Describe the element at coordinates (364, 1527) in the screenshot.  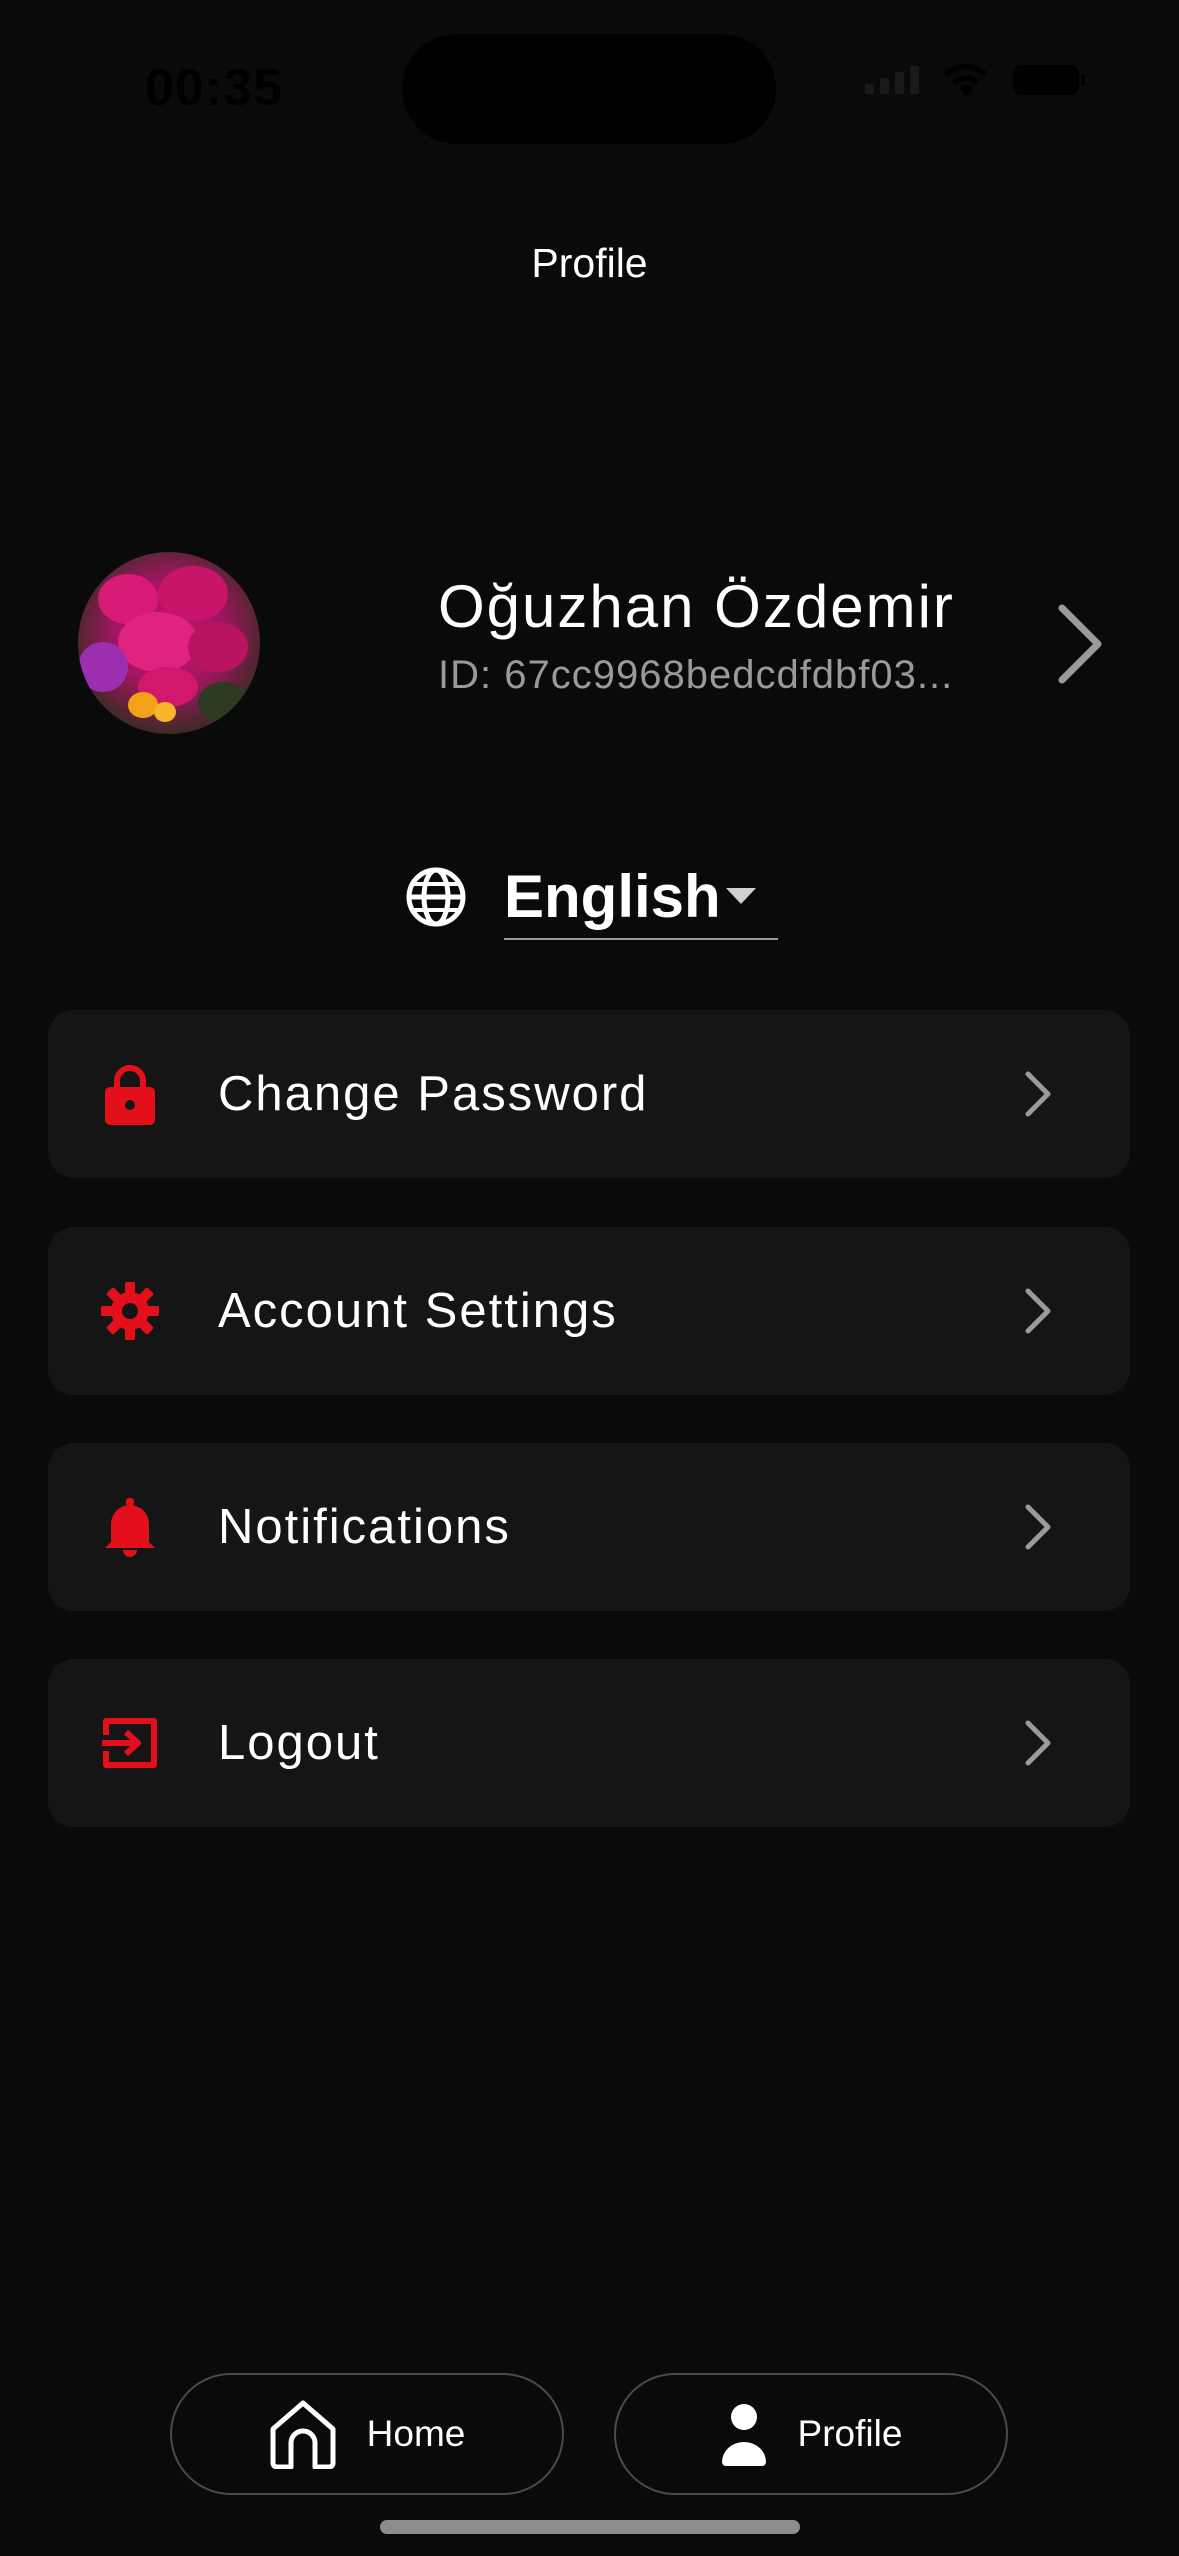
I see `menu-item-label: Notifications` at that location.